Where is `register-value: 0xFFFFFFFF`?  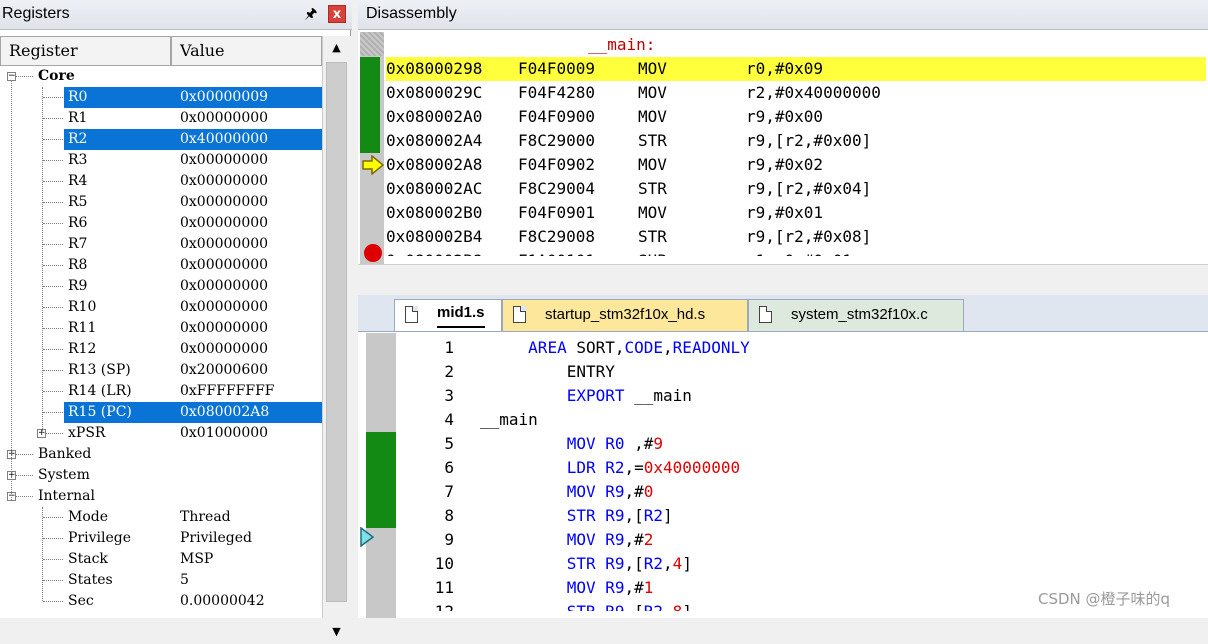 register-value: 0xFFFFFFFF is located at coordinates (227, 391).